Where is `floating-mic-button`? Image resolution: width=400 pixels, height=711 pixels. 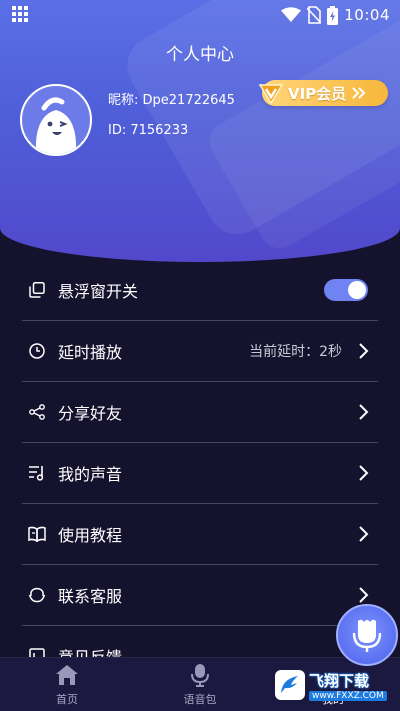
floating-mic-button is located at coordinates (367, 635).